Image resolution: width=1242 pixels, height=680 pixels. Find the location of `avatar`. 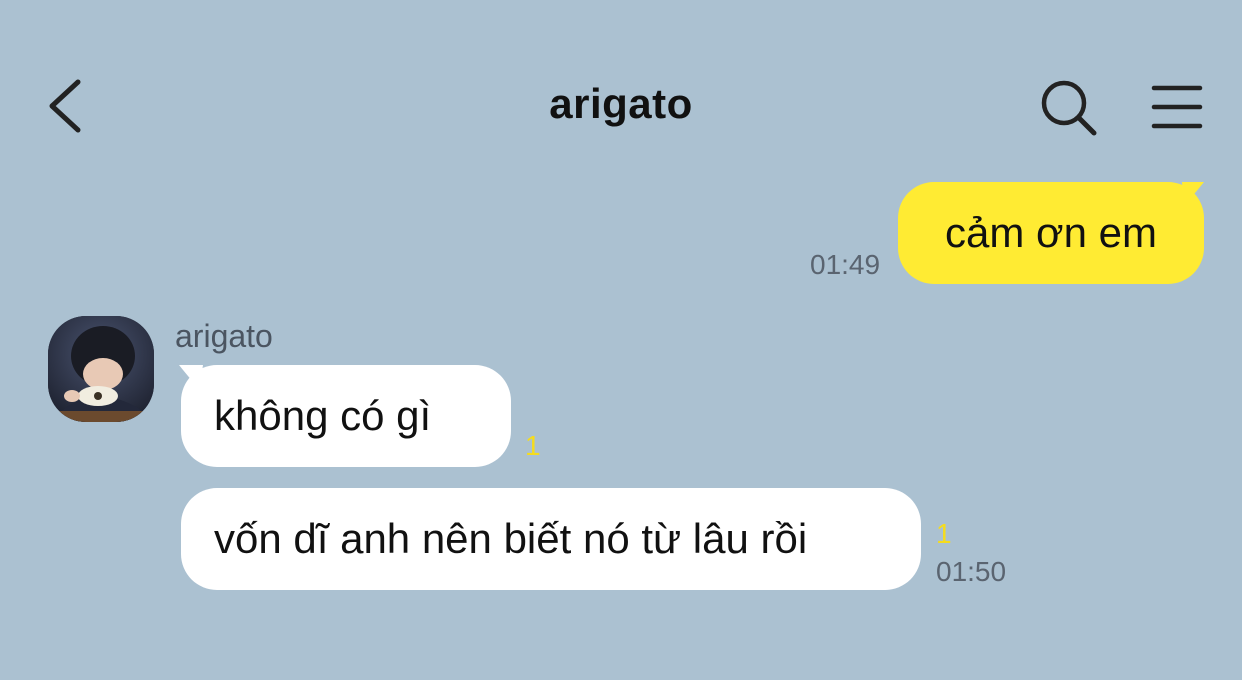

avatar is located at coordinates (101, 369).